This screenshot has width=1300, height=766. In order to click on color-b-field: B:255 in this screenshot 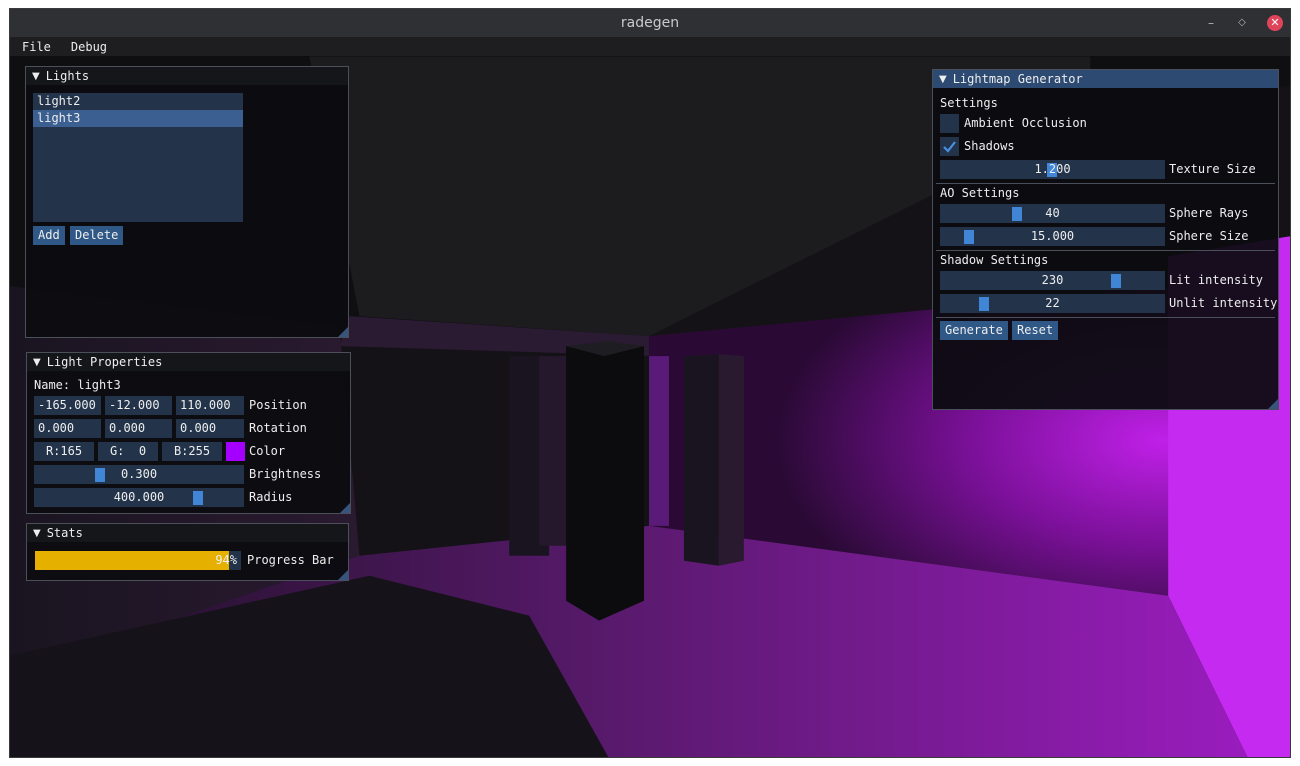, I will do `click(192, 451)`.